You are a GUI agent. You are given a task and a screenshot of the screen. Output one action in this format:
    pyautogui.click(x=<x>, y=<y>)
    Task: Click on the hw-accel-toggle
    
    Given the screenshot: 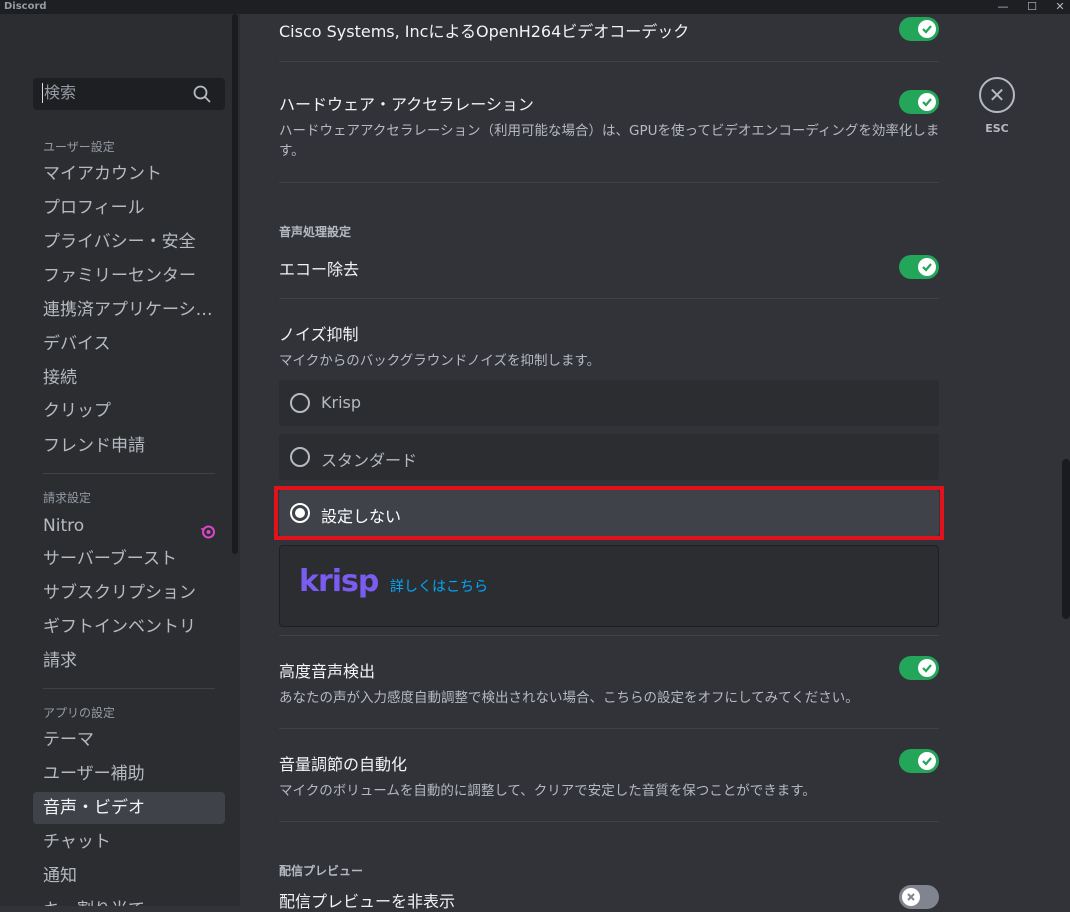 What is the action you would take?
    pyautogui.click(x=919, y=102)
    